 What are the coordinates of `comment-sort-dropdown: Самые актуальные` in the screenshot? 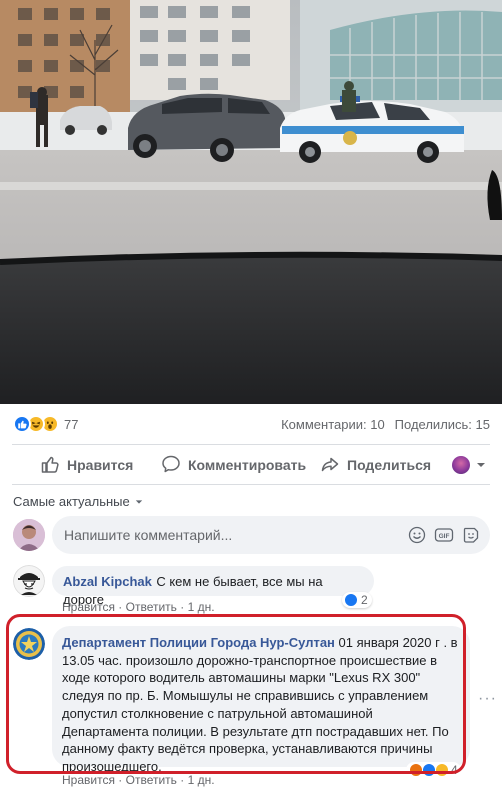 It's located at (78, 501).